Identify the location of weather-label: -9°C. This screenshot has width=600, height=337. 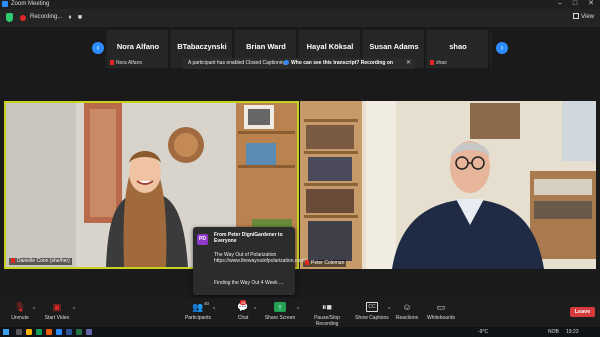
(483, 332).